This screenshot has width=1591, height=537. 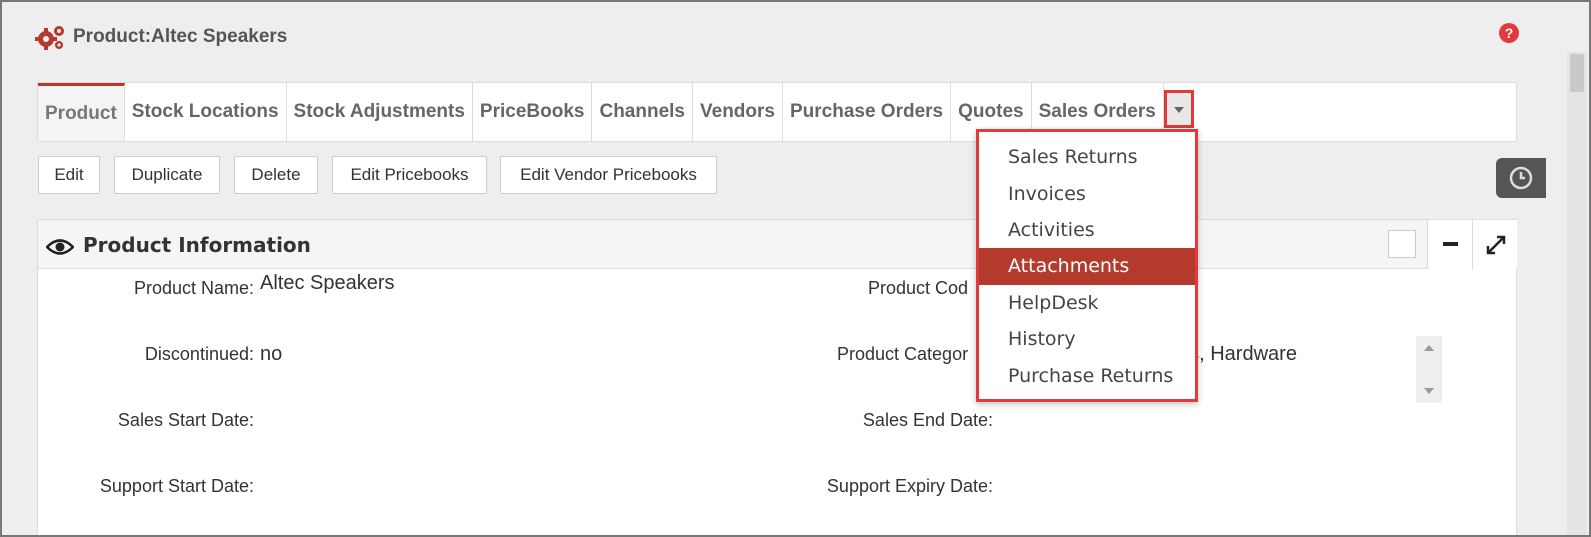 What do you see at coordinates (1087, 157) in the screenshot?
I see `menu-item-sales-returns: Sales Returns` at bounding box center [1087, 157].